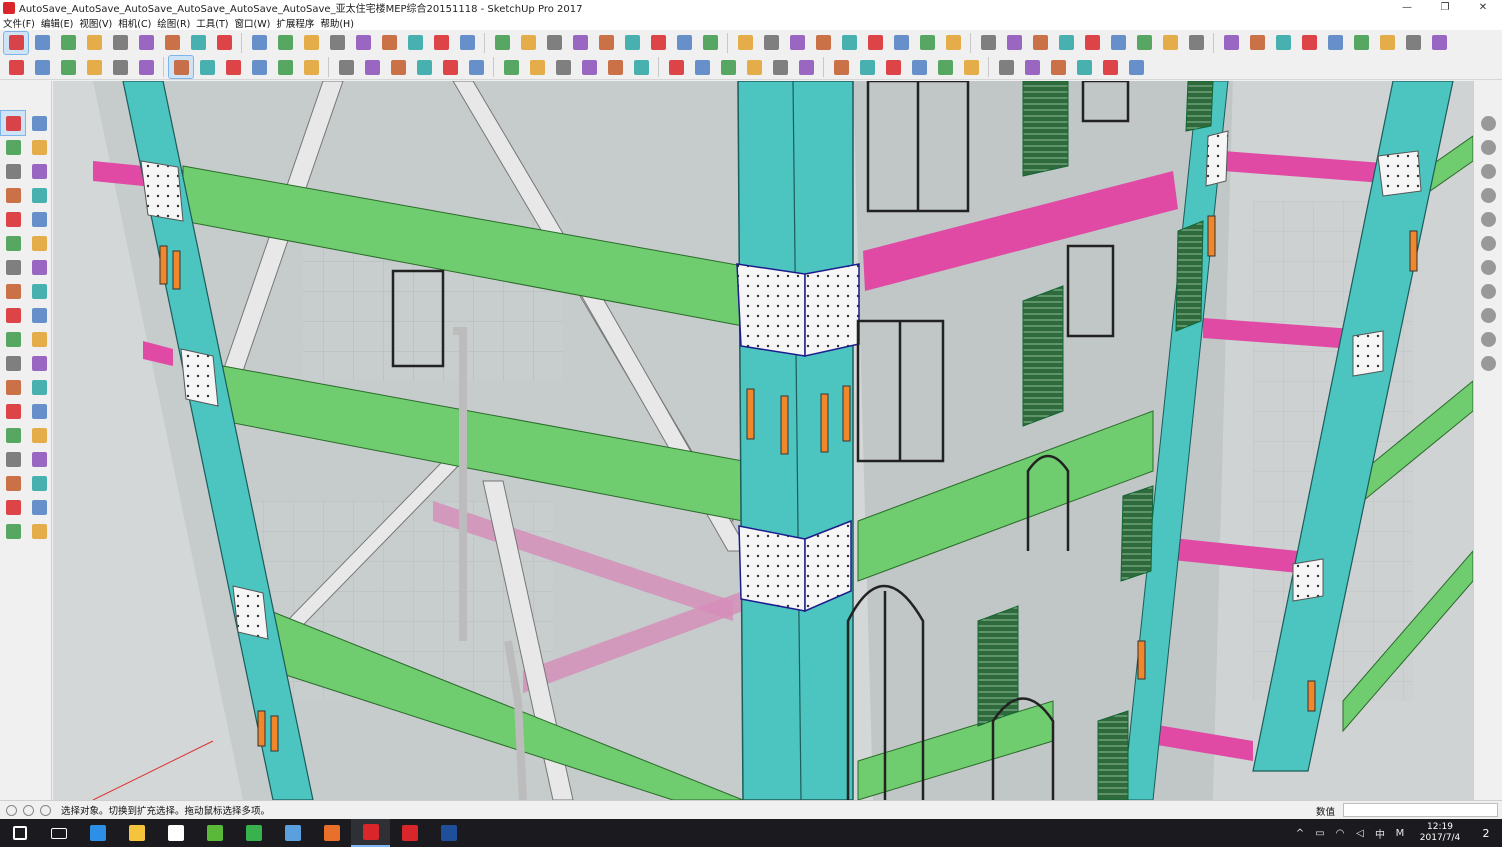 The image size is (1502, 847). What do you see at coordinates (39, 531) in the screenshot?
I see `section-plane-tool` at bounding box center [39, 531].